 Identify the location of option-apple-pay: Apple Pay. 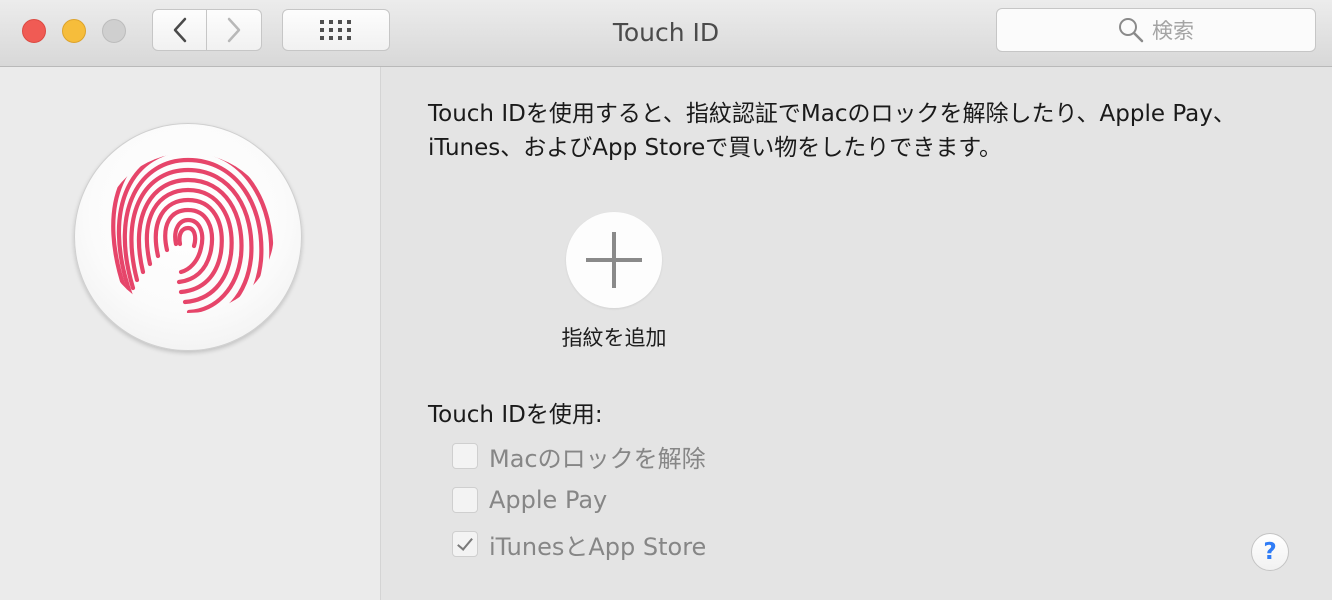
(529, 500).